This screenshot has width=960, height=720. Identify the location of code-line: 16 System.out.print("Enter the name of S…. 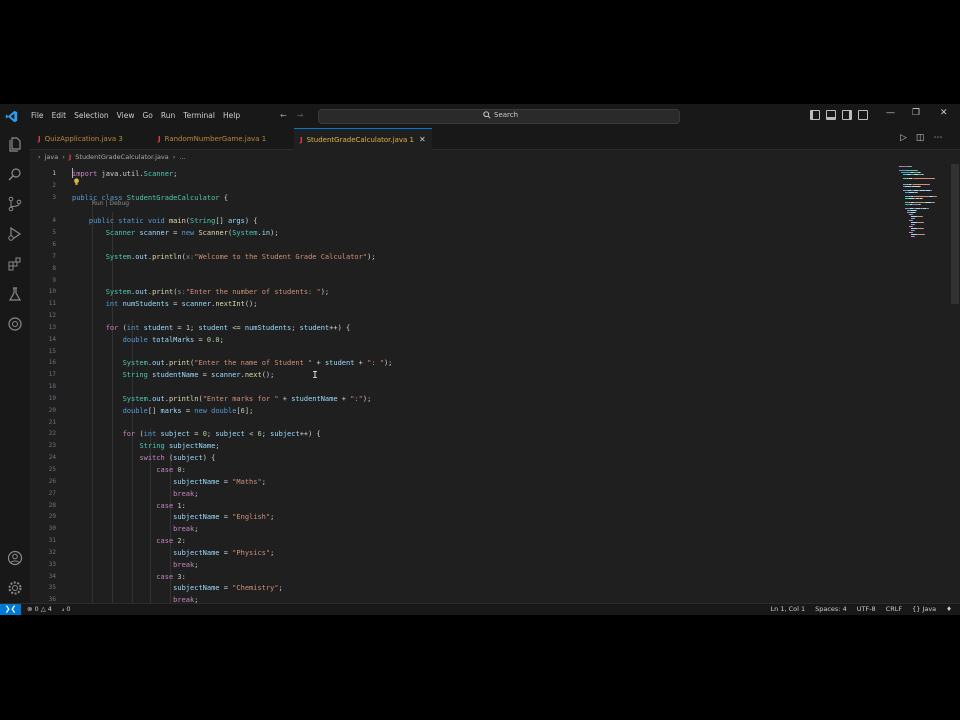
(460, 363).